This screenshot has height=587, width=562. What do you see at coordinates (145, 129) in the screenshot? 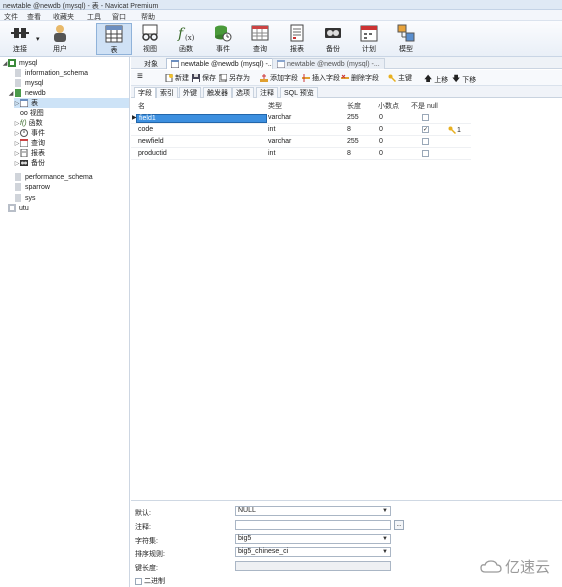
I see `field-name-cell: code` at bounding box center [145, 129].